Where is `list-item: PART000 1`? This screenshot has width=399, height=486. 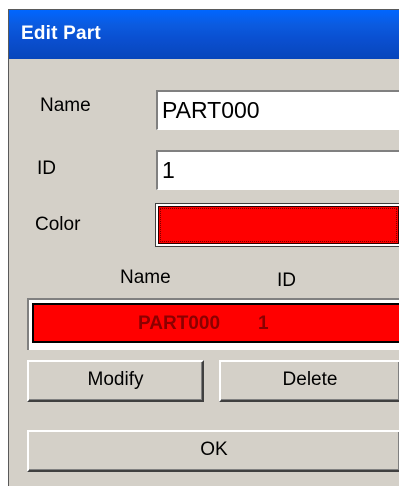
list-item: PART000 1 is located at coordinates (215, 323).